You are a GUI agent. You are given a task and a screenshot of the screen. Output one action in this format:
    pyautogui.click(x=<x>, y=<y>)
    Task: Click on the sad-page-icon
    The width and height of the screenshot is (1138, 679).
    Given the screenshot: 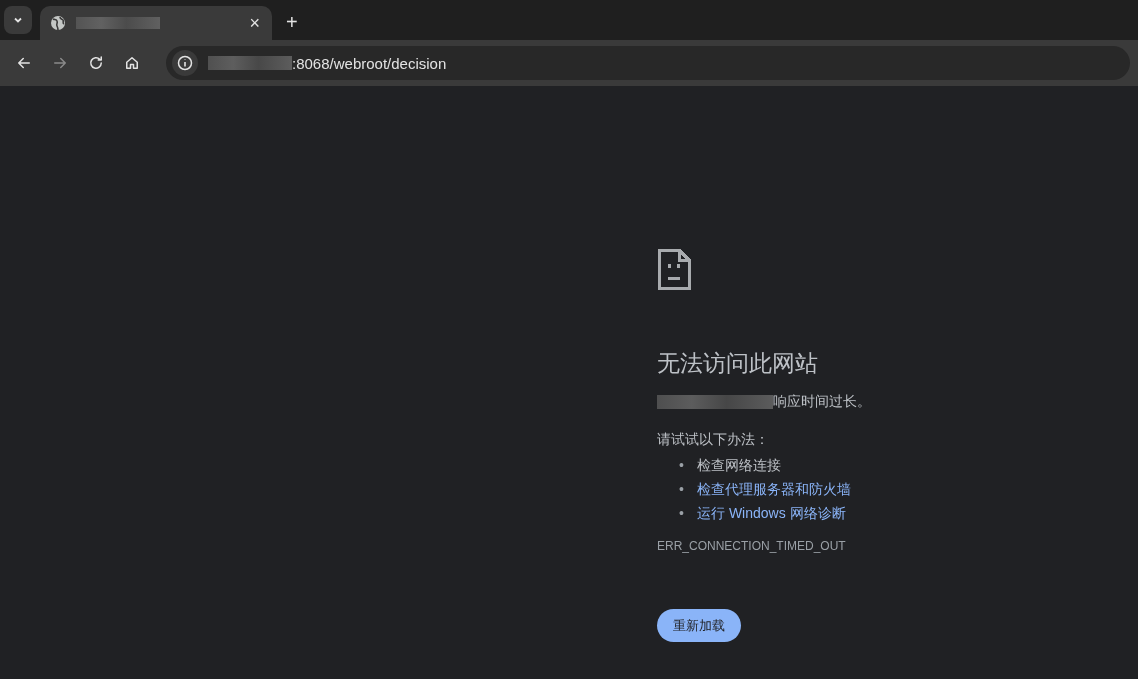 What is the action you would take?
    pyautogui.click(x=674, y=269)
    